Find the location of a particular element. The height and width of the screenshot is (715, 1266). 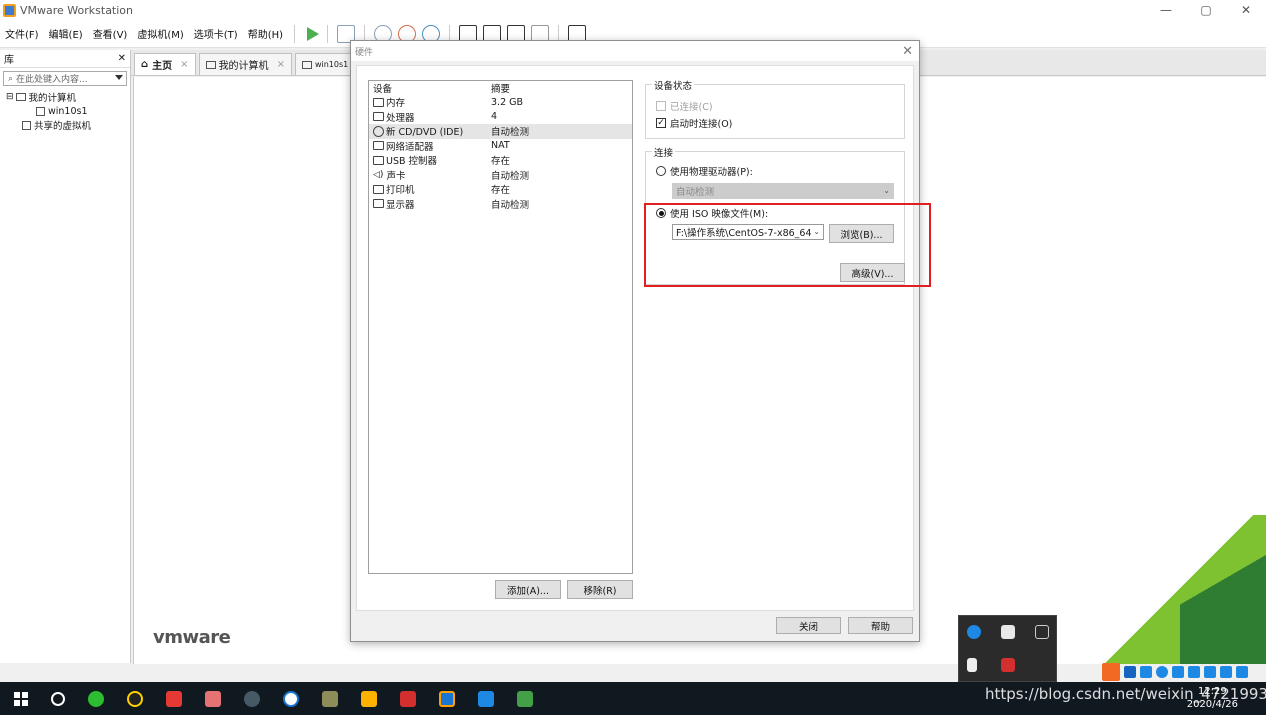

device-row-network: 网络适配器 NAT is located at coordinates (500, 146).